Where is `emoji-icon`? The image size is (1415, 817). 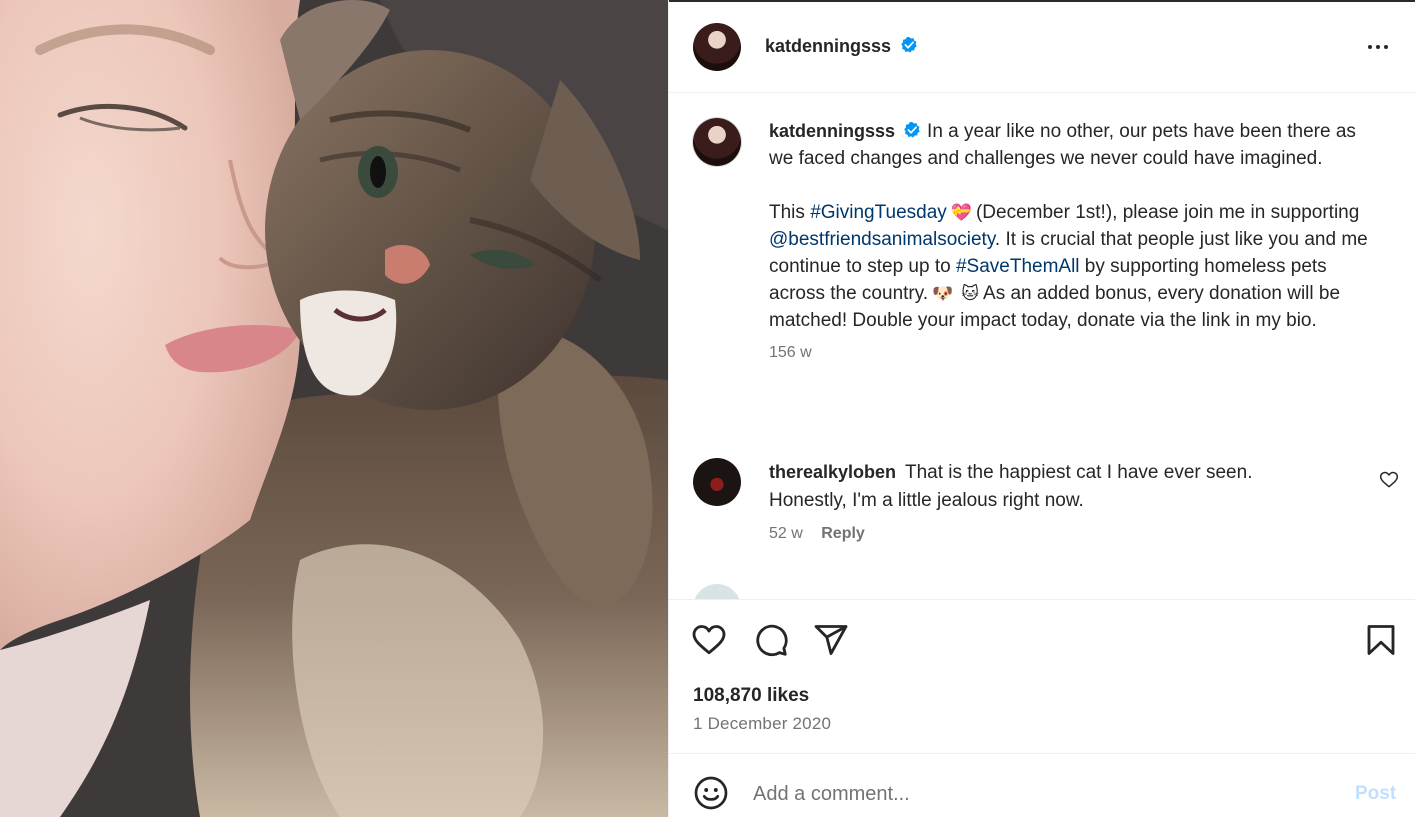 emoji-icon is located at coordinates (711, 793).